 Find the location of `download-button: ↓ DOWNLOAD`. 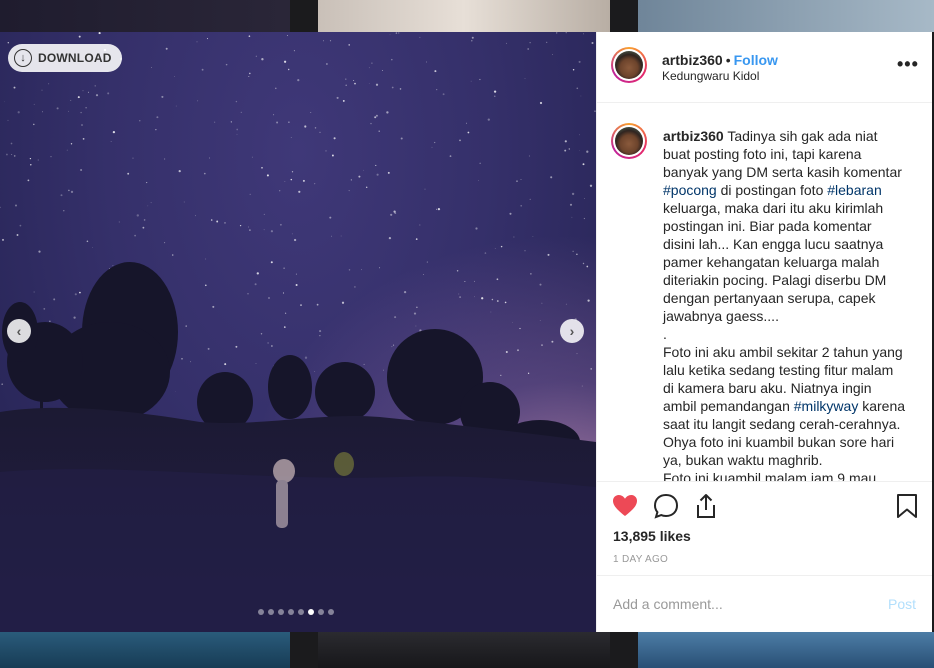

download-button: ↓ DOWNLOAD is located at coordinates (65, 58).